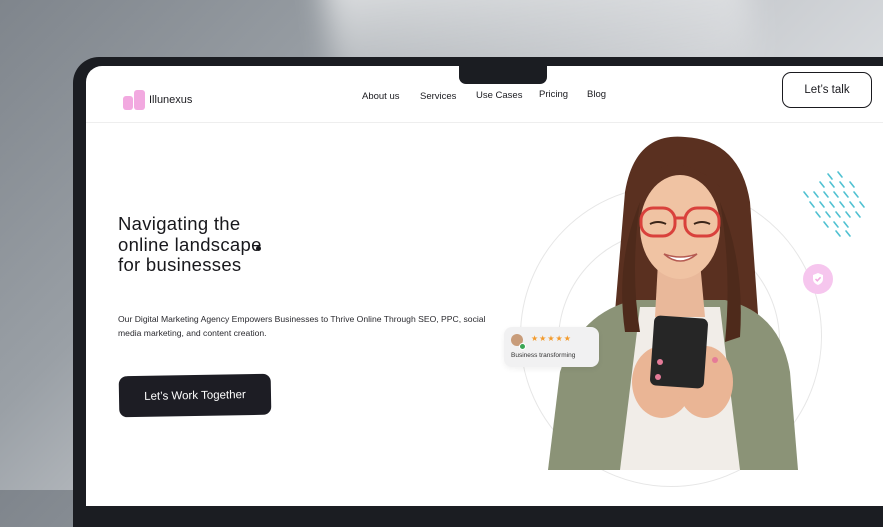  I want to click on camera-notch, so click(503, 74).